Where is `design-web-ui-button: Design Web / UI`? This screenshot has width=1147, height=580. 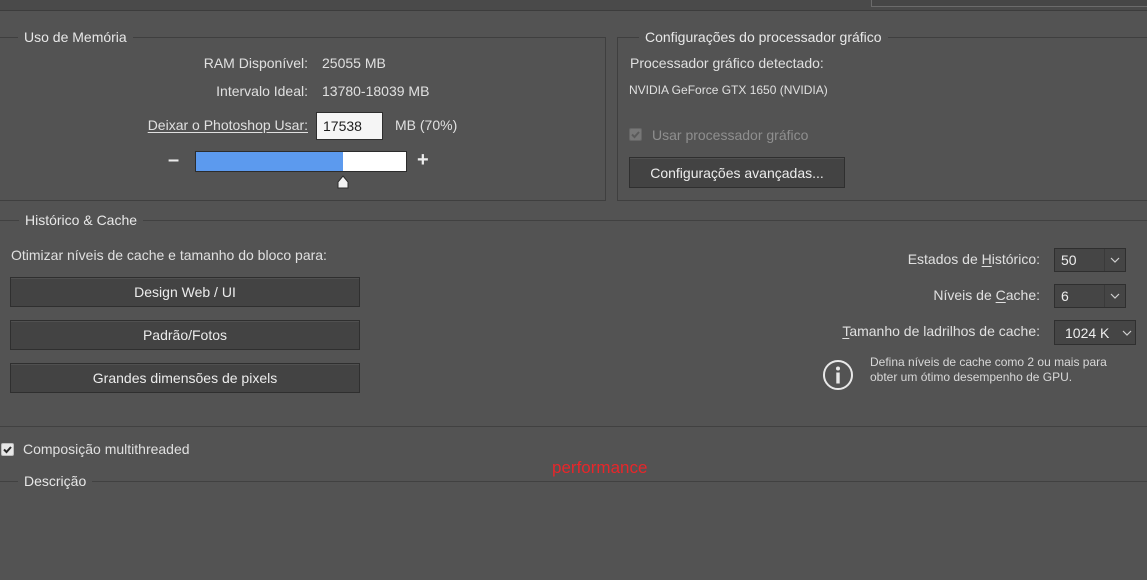 design-web-ui-button: Design Web / UI is located at coordinates (185, 292).